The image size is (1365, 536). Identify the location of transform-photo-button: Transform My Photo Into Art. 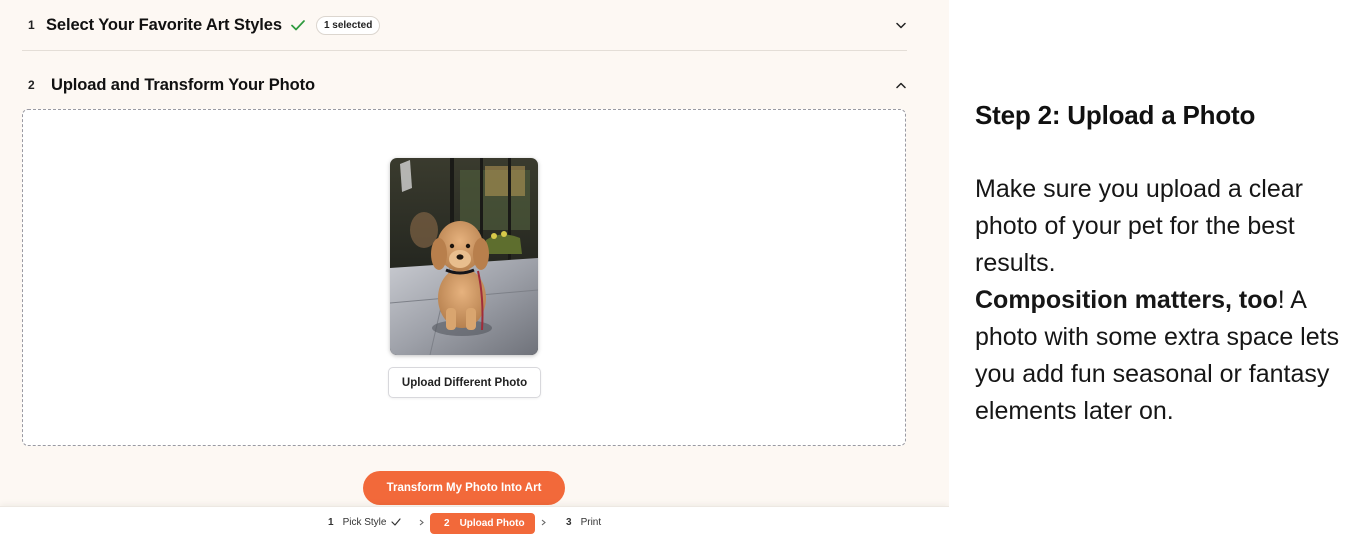
(464, 488).